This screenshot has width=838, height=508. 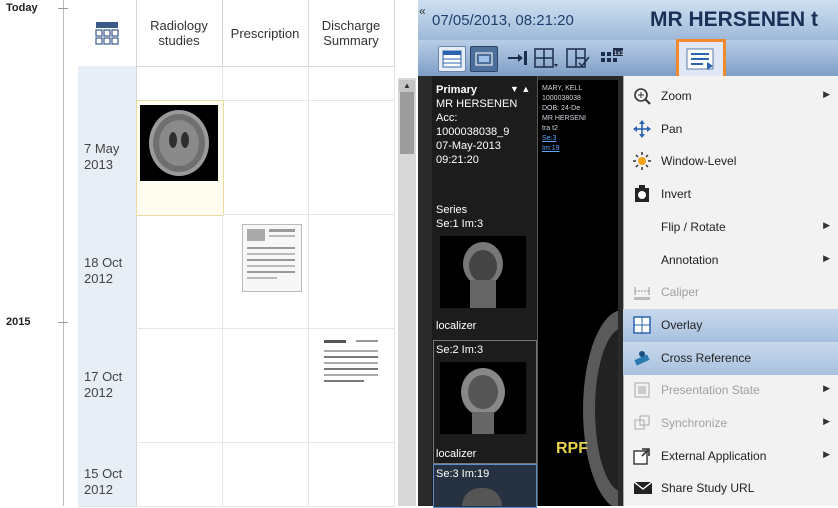 What do you see at coordinates (460, 224) in the screenshot?
I see `series-1-label: Se:1 Im:3` at bounding box center [460, 224].